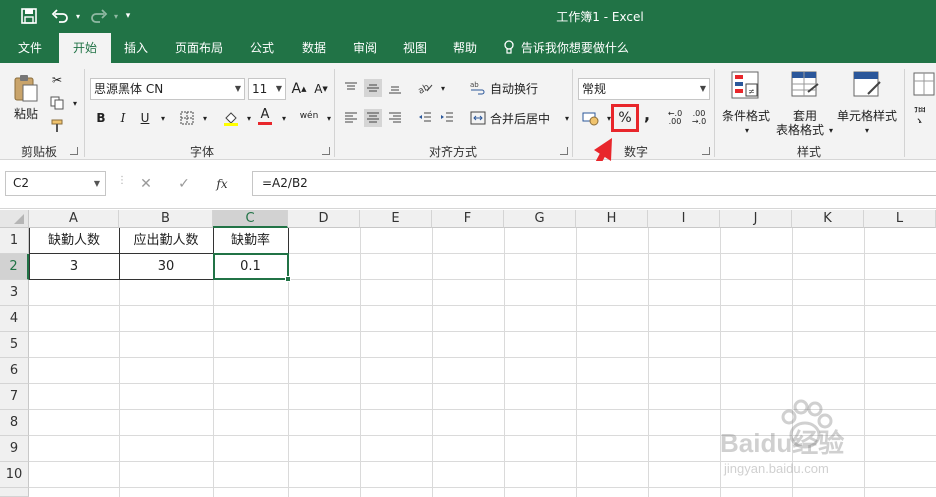 The height and width of the screenshot is (497, 936). What do you see at coordinates (184, 184) in the screenshot?
I see `enter-icon: ✓` at bounding box center [184, 184].